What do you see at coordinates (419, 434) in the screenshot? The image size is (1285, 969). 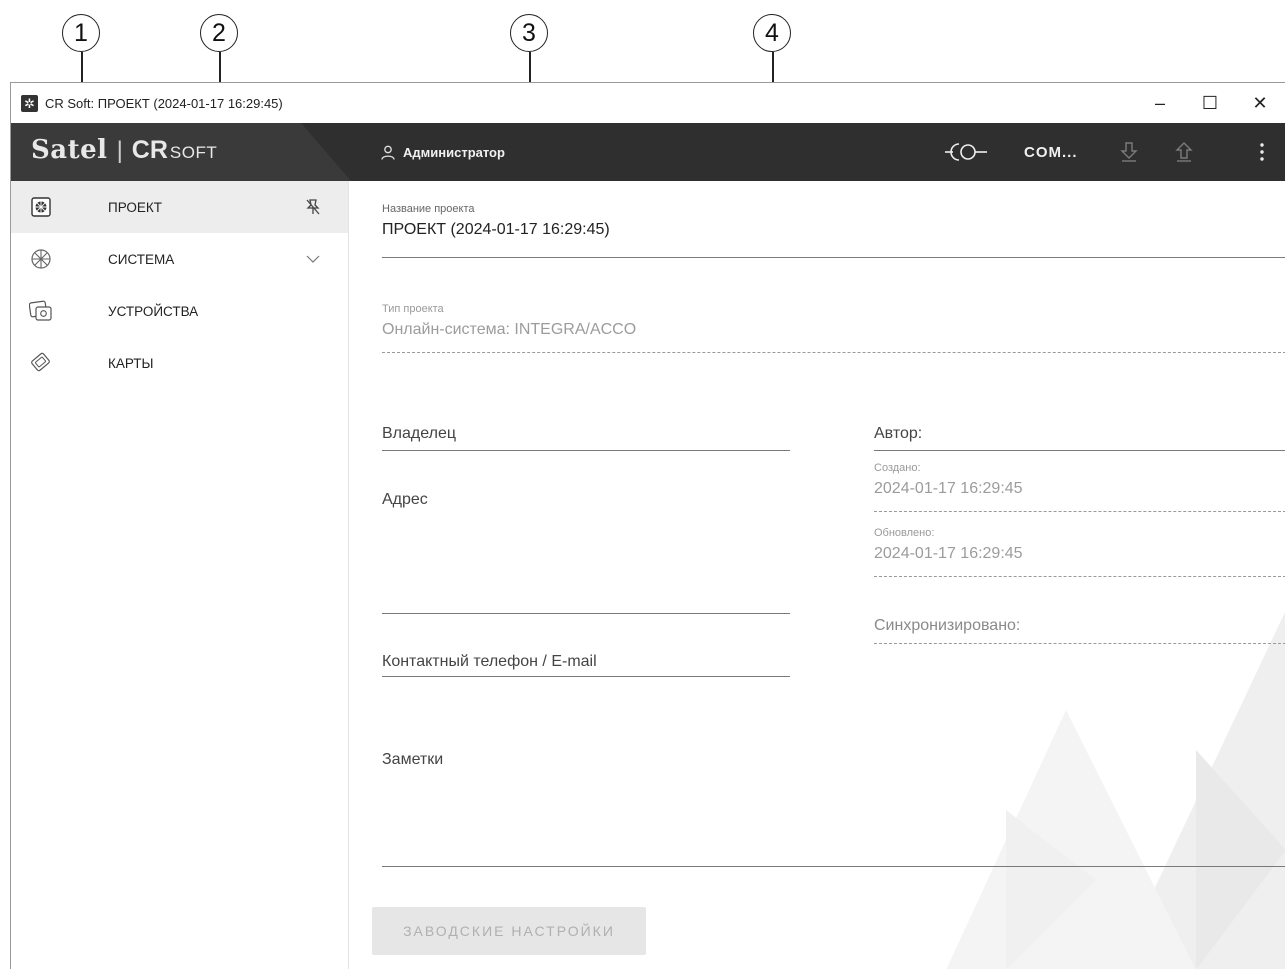 I see `owner-field: Владелец` at bounding box center [419, 434].